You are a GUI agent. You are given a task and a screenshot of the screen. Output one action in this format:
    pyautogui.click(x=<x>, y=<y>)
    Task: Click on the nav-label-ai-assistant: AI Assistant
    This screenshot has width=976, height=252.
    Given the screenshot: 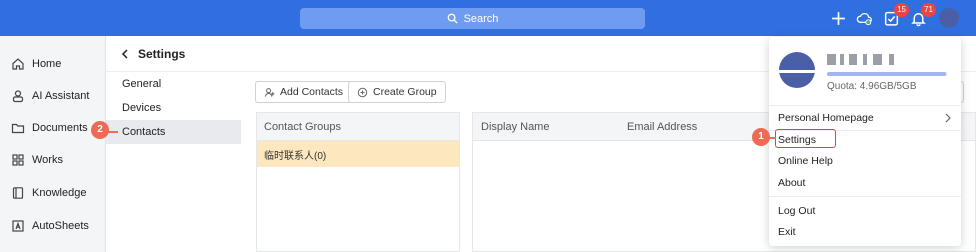 What is the action you would take?
    pyautogui.click(x=61, y=96)
    